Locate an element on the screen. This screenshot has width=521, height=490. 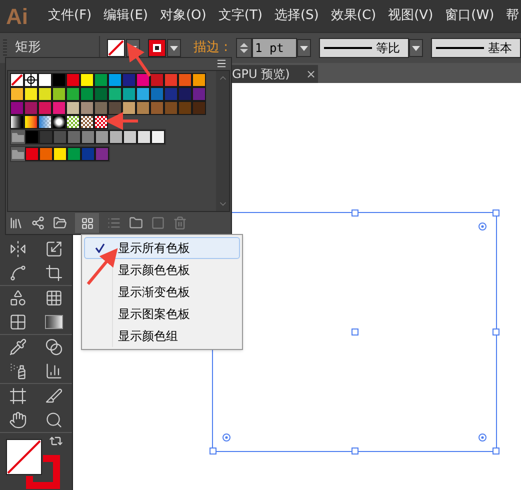
menu-item: 窗口(W) is located at coordinates (469, 16).